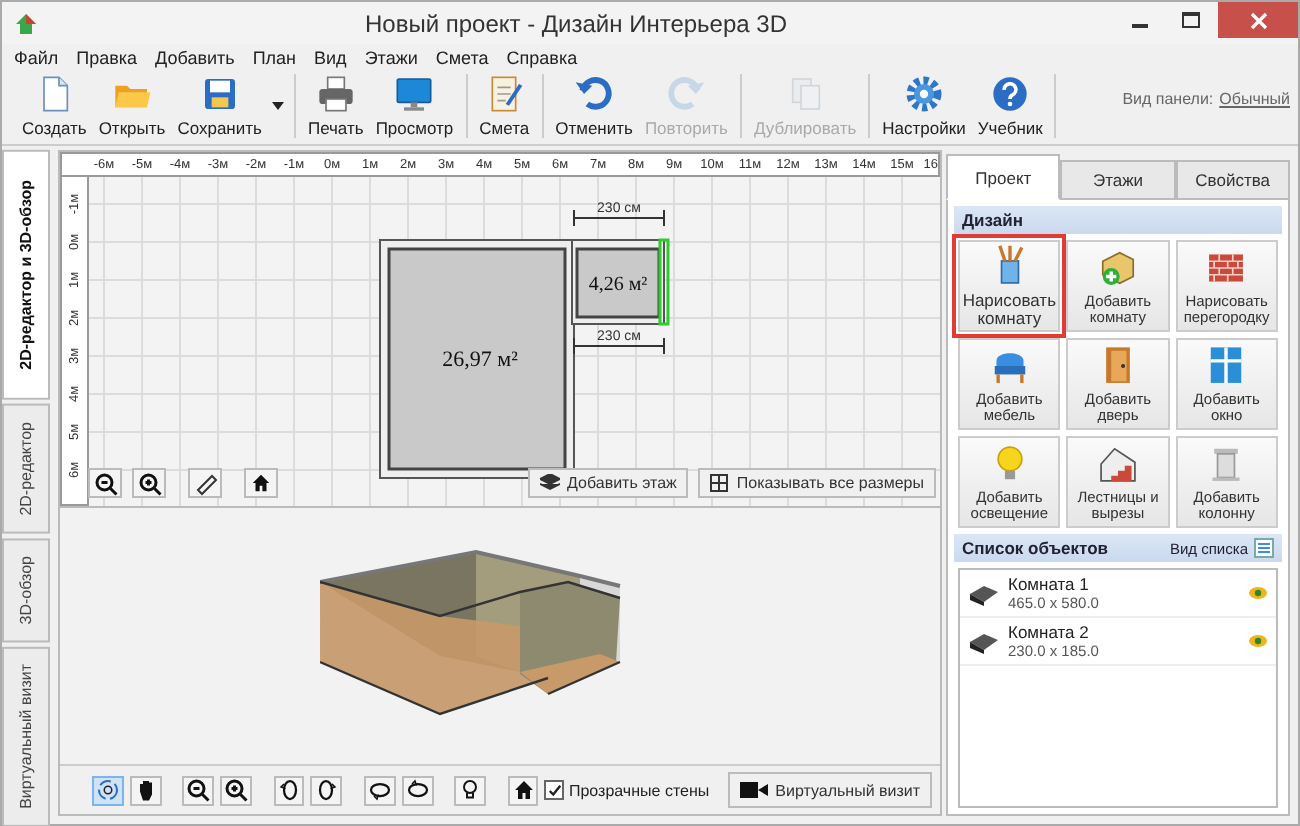 The image size is (1300, 826). What do you see at coordinates (1049, 632) in the screenshot?
I see `object-name: Комната 2` at bounding box center [1049, 632].